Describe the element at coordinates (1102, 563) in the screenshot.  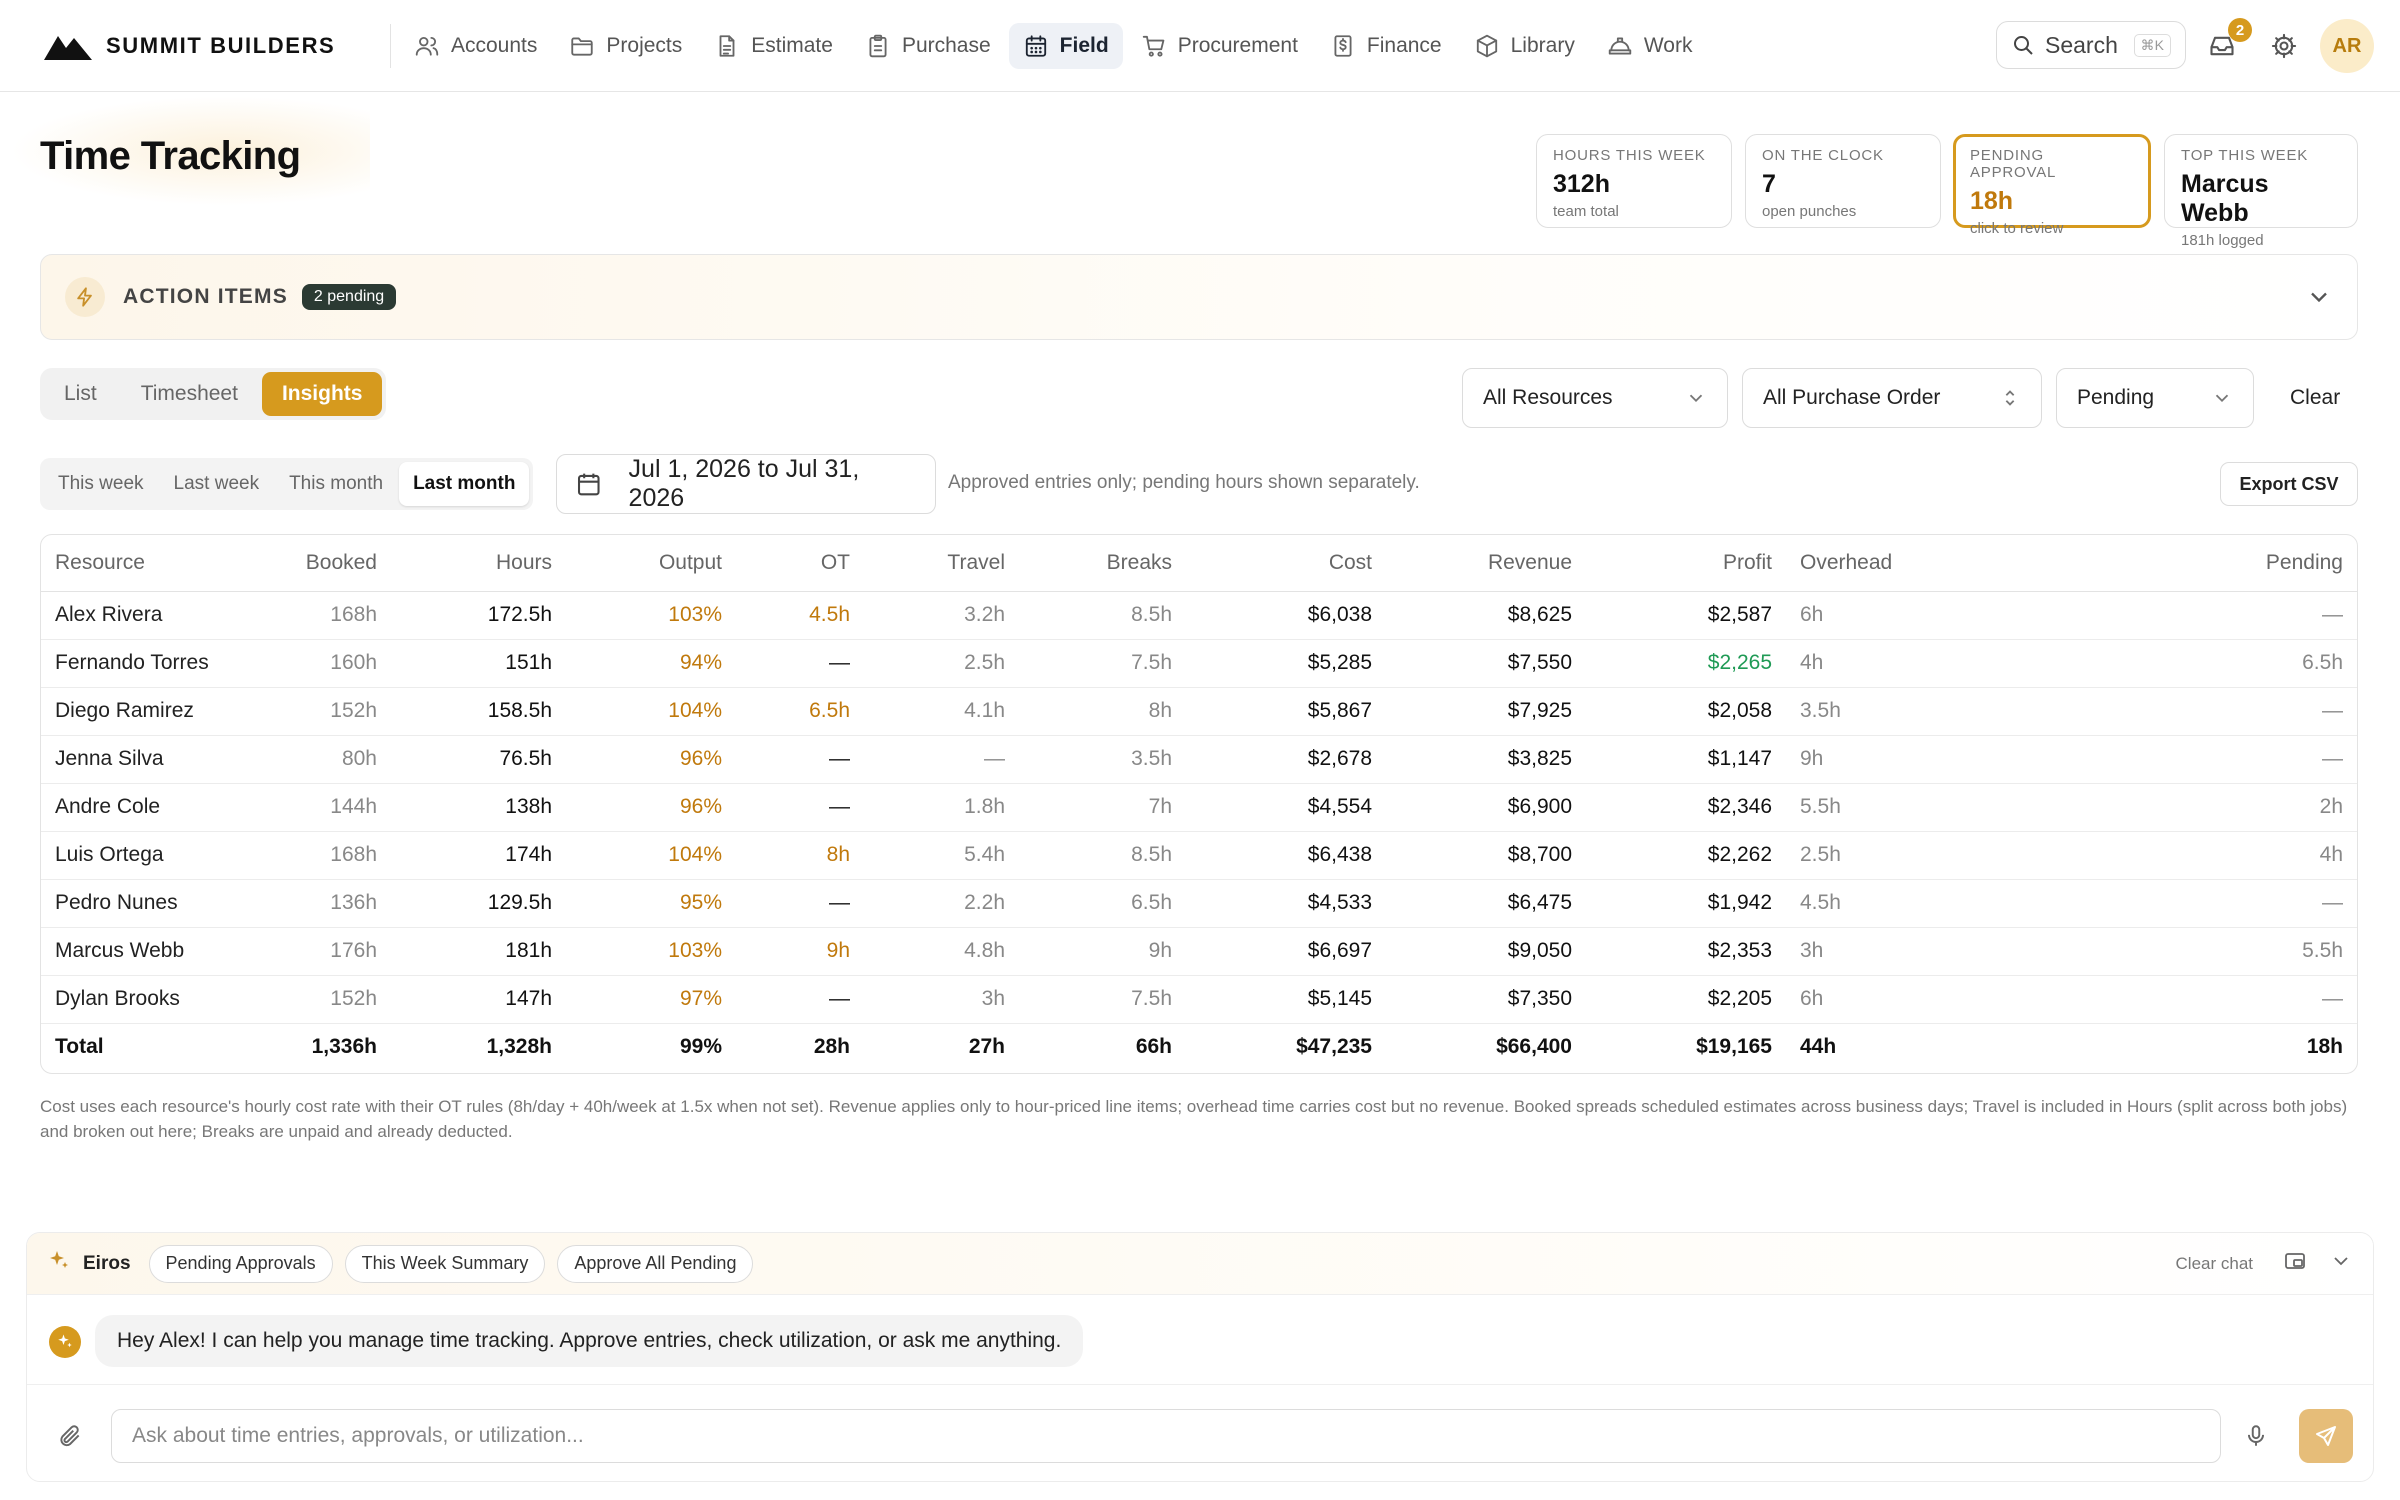
I see `col-breaks: Breaks` at that location.